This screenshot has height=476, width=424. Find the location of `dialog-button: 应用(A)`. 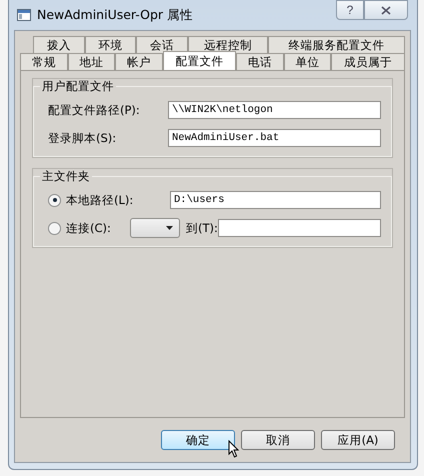

dialog-button: 应用(A) is located at coordinates (358, 440).